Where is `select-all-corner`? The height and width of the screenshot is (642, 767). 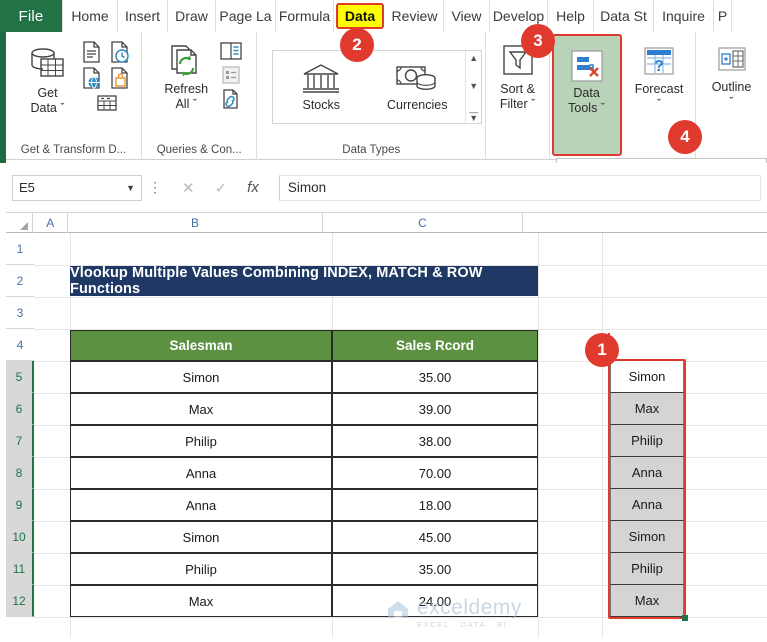
select-all-corner is located at coordinates (20, 223).